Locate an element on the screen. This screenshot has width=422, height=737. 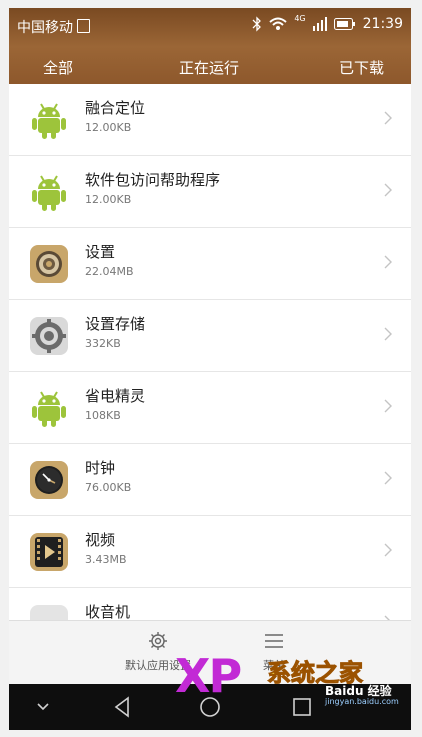
app-name: 收音机 is located at coordinates (108, 612).